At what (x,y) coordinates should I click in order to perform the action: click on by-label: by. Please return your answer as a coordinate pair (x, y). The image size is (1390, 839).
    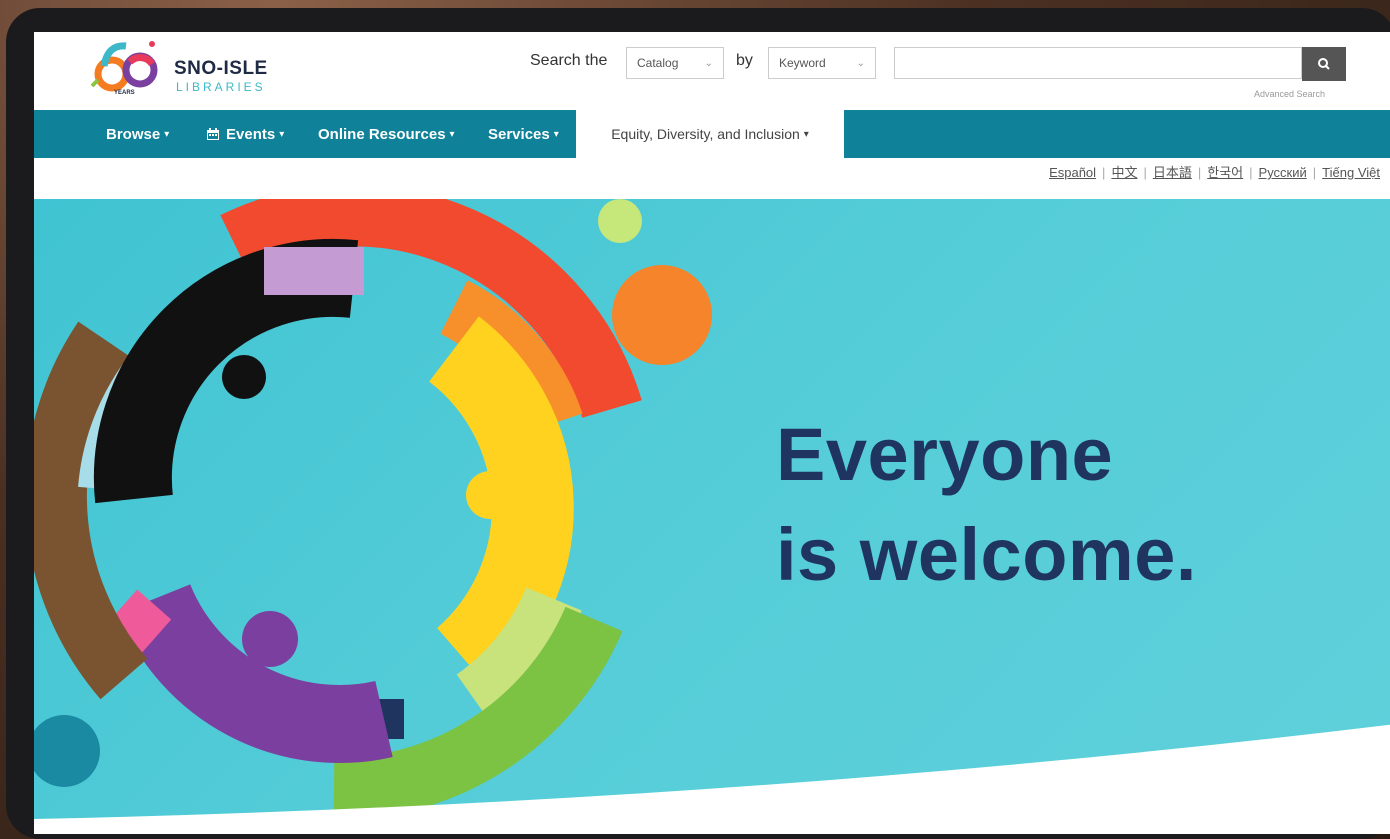
    Looking at the image, I should click on (744, 60).